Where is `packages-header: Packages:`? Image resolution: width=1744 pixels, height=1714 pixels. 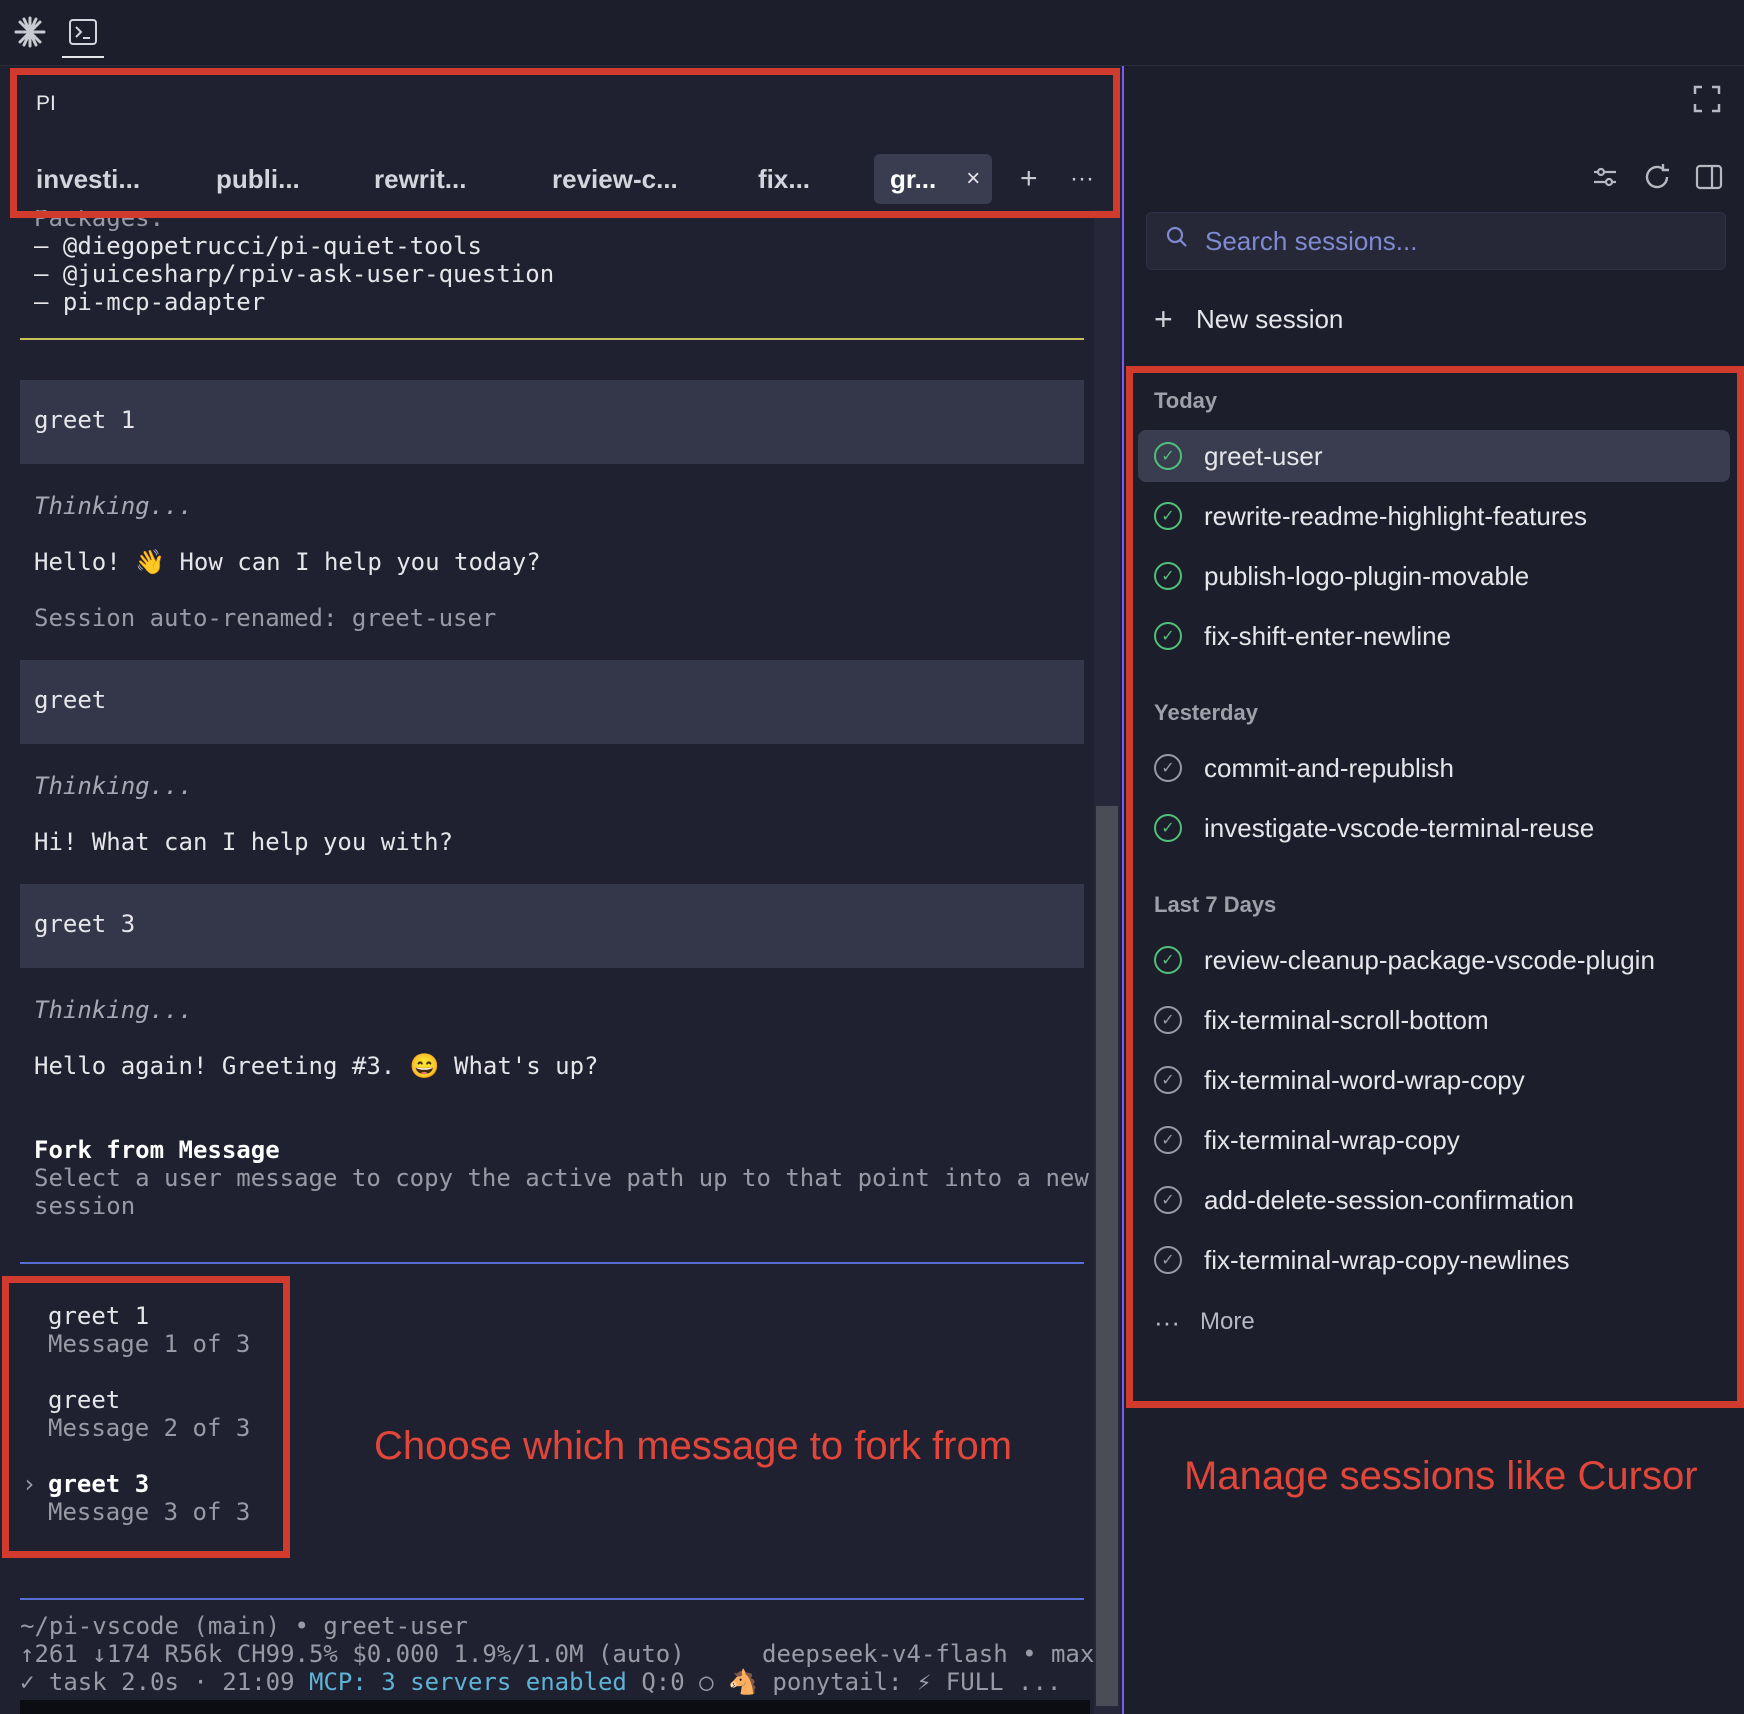
packages-header: Packages: is located at coordinates (99, 221).